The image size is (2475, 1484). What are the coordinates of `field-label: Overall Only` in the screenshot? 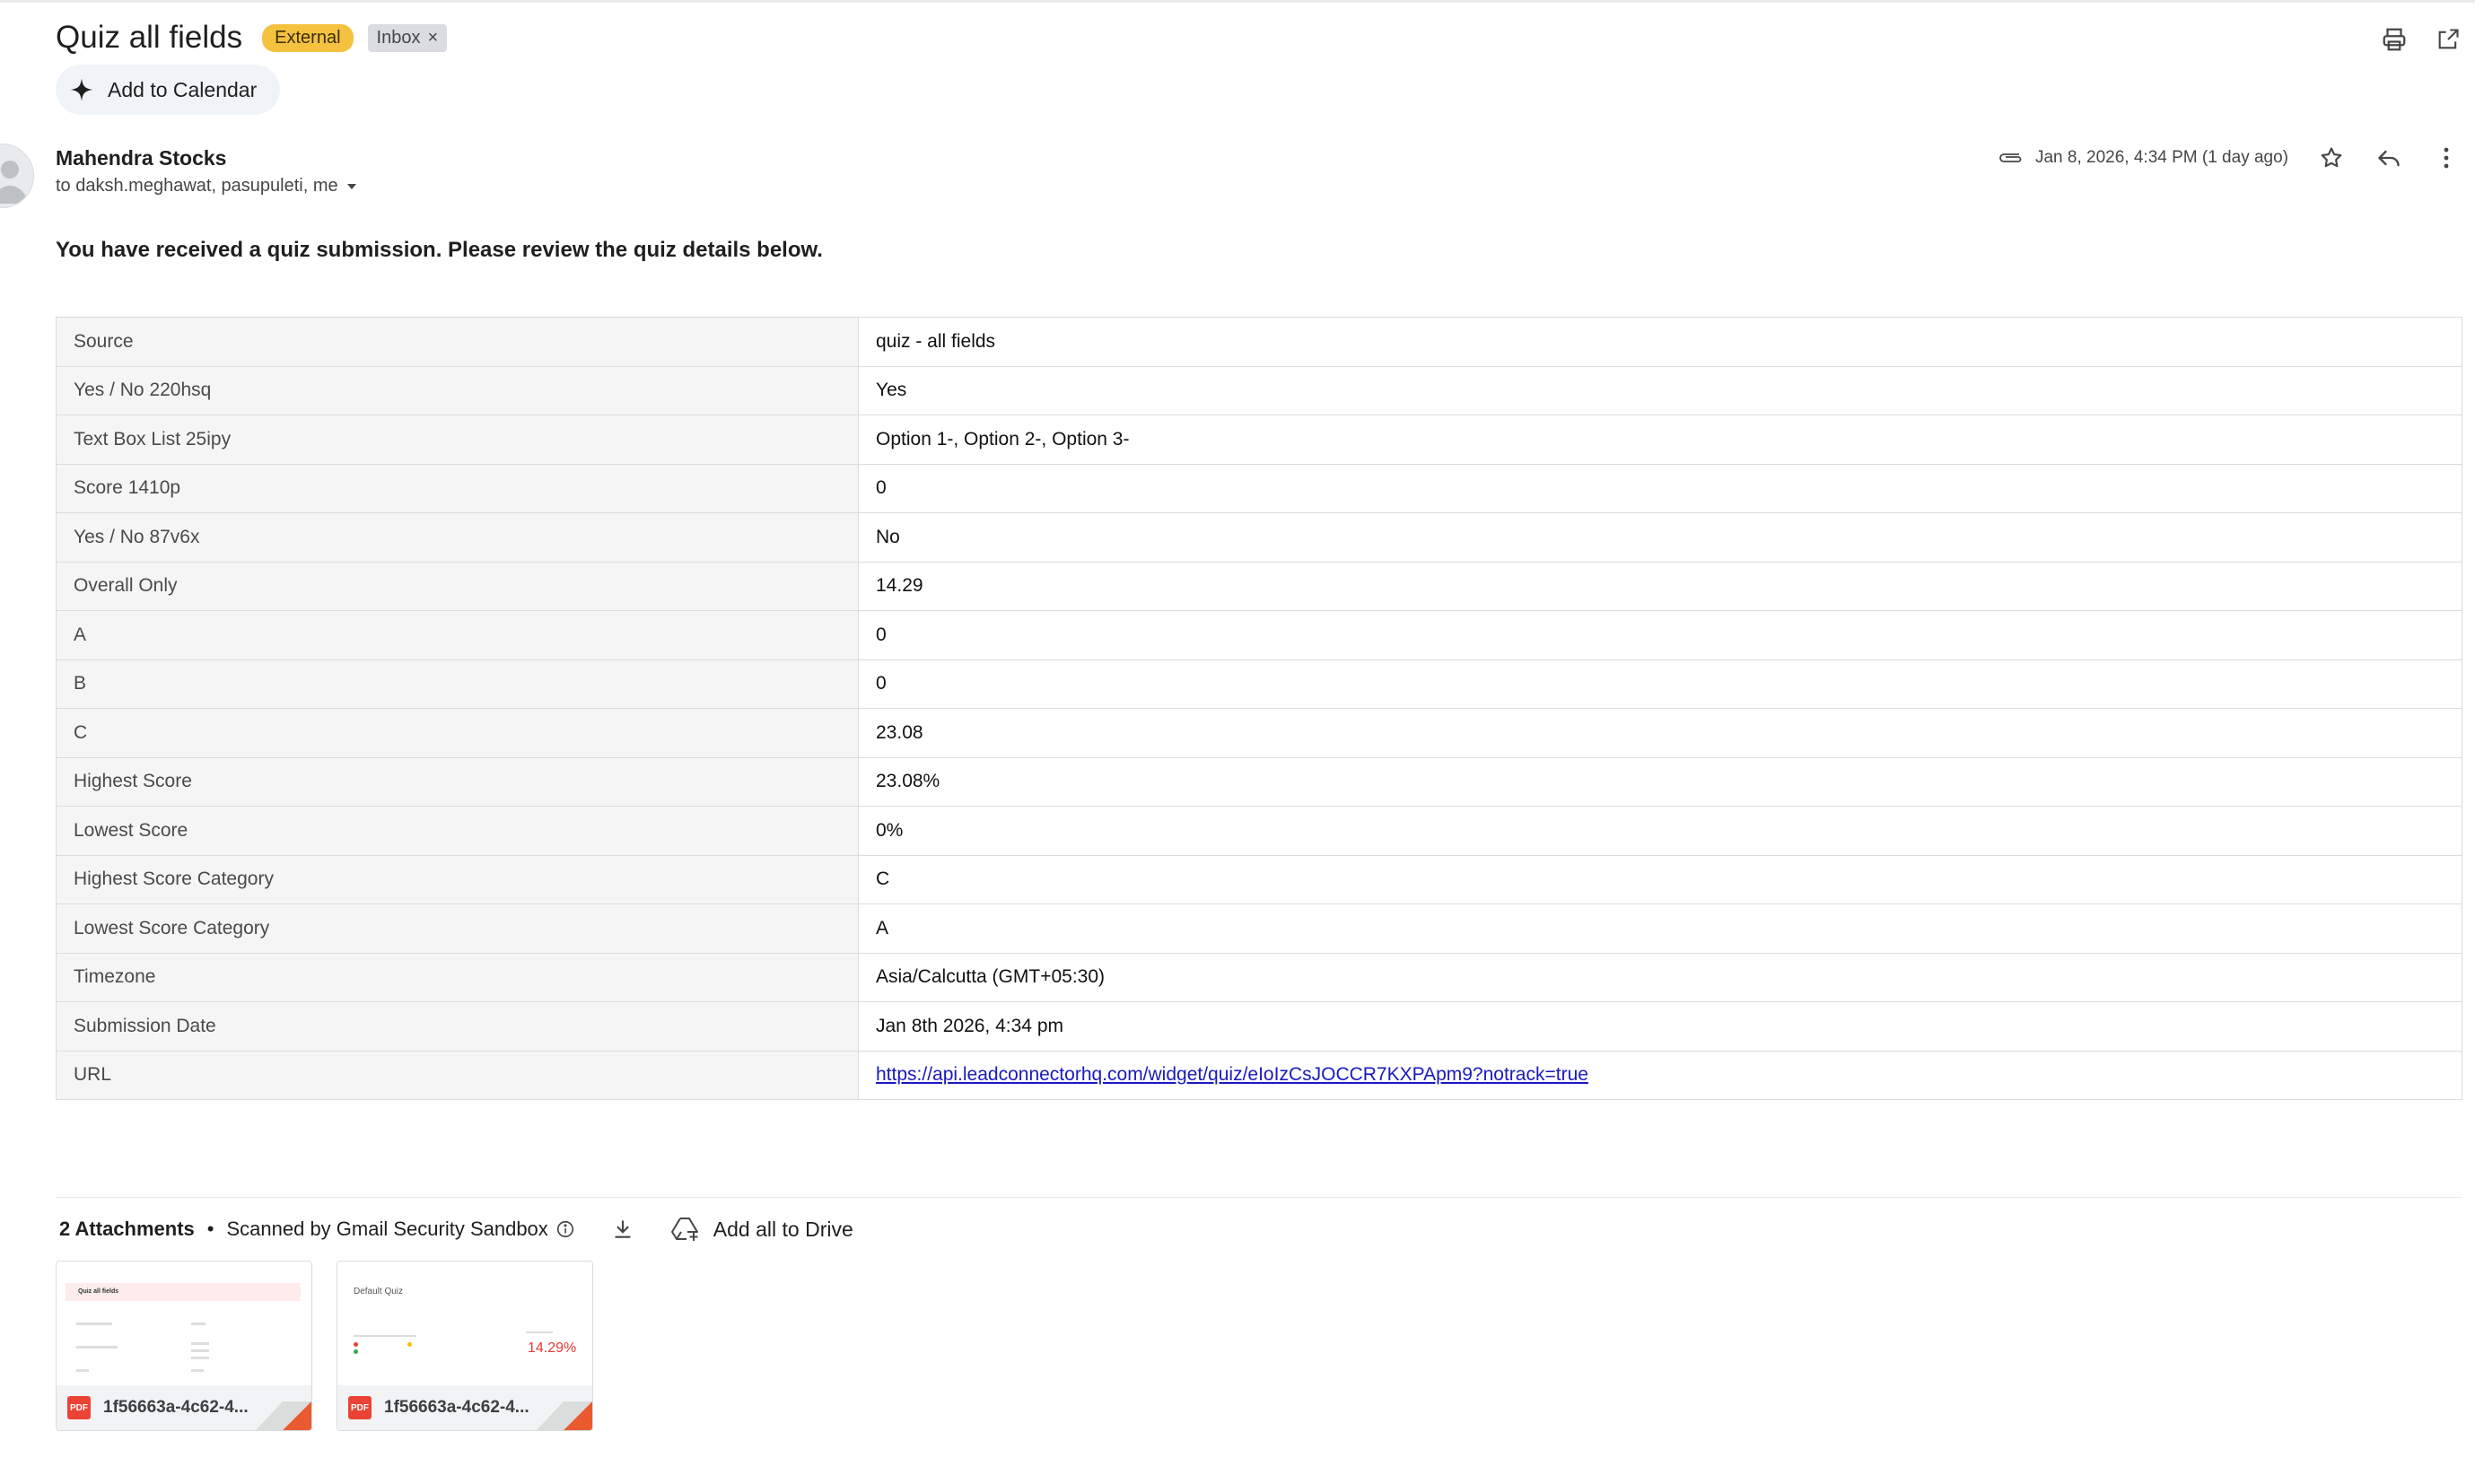 It's located at (458, 586).